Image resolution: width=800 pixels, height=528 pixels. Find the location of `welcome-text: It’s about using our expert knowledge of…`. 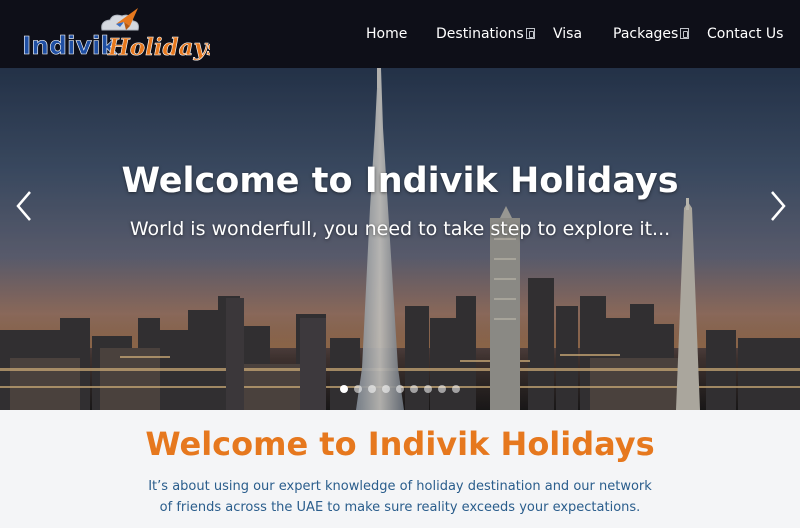

welcome-text: It’s about using our expert knowledge of… is located at coordinates (400, 497).